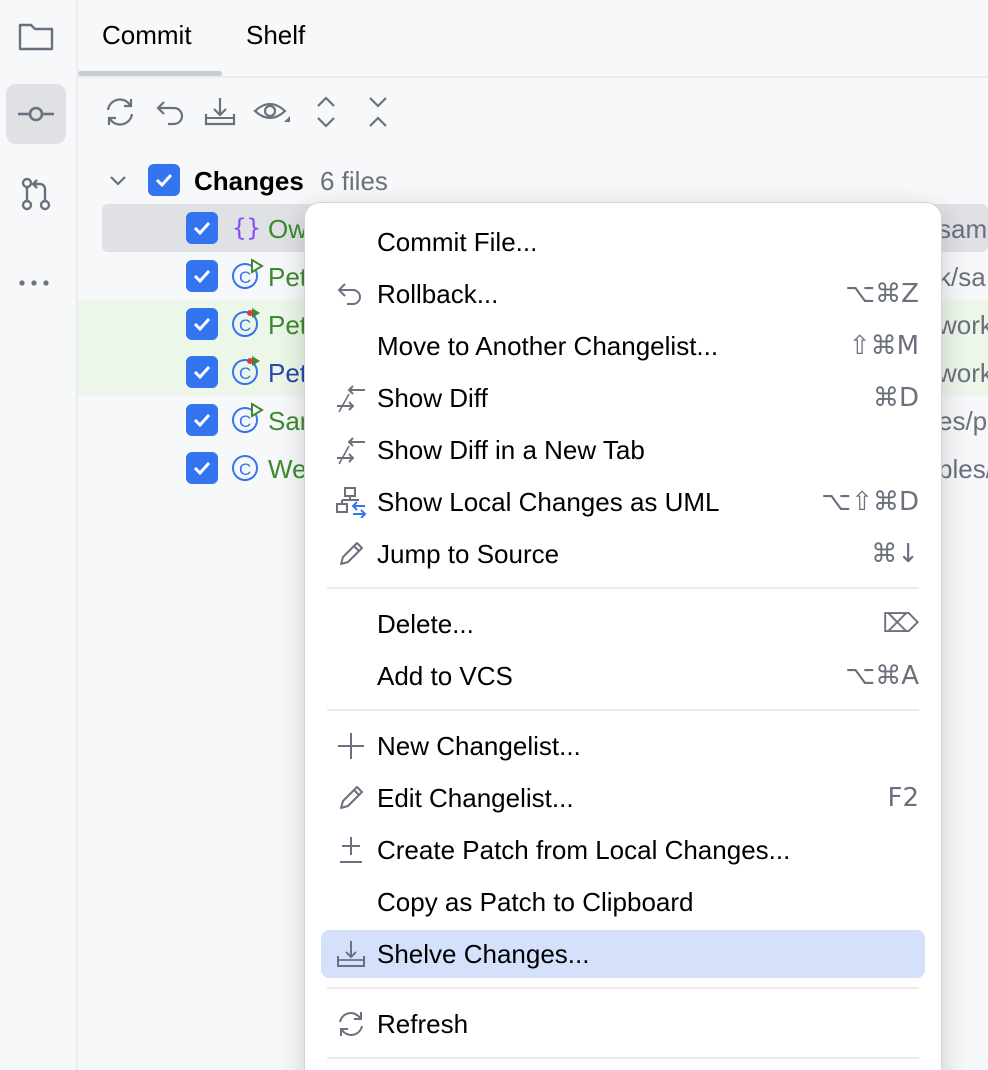 The height and width of the screenshot is (1070, 988). What do you see at coordinates (36, 114) in the screenshot?
I see `commit-tool-button` at bounding box center [36, 114].